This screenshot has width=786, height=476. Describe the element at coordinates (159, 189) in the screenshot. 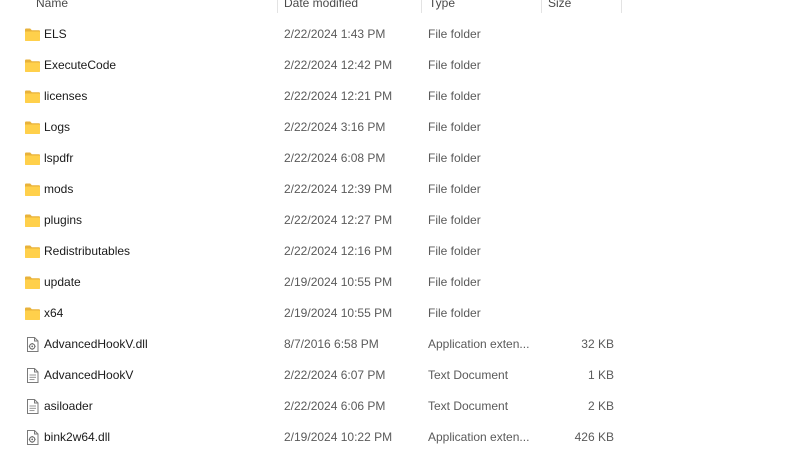

I see `file-name: mods` at that location.